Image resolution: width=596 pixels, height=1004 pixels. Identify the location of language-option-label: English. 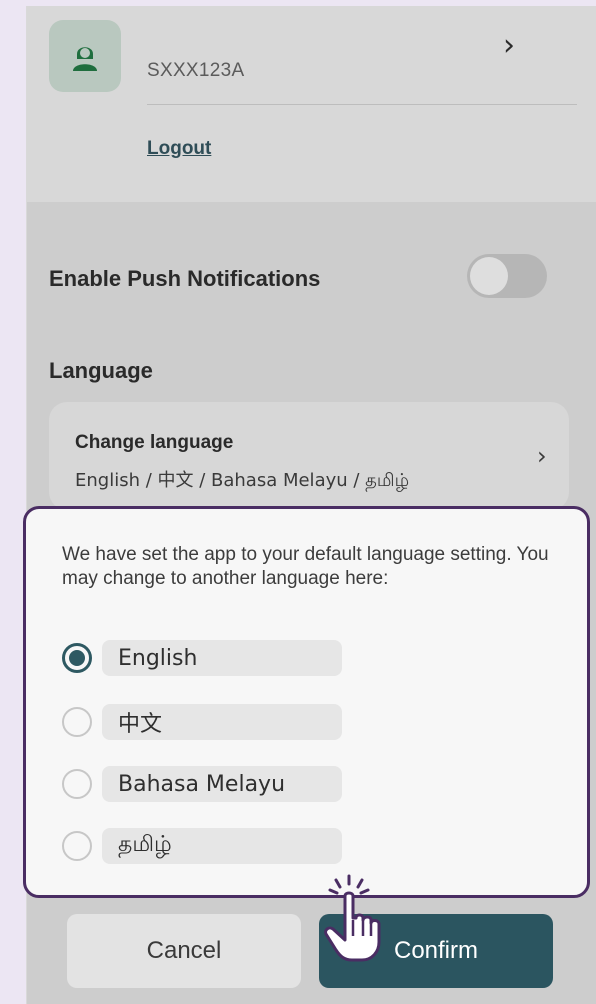
(222, 658).